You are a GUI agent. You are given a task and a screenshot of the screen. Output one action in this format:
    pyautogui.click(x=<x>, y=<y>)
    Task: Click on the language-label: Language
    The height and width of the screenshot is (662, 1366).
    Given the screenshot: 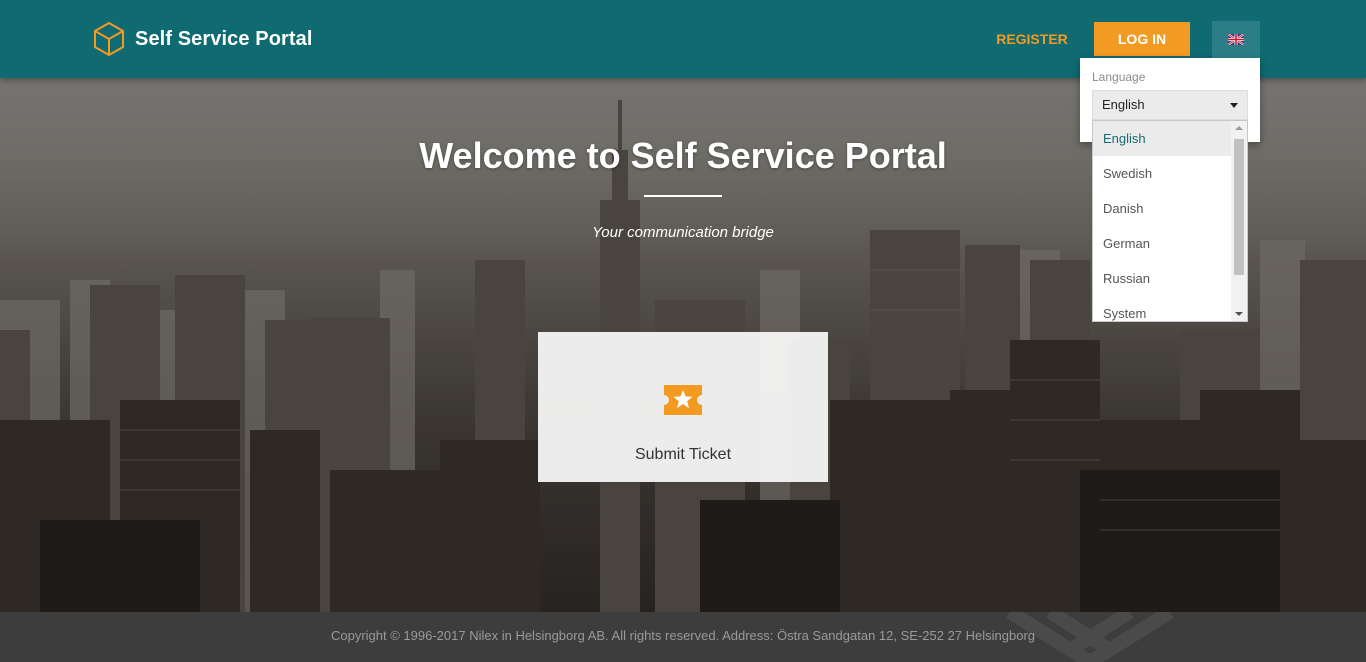 What is the action you would take?
    pyautogui.click(x=1119, y=77)
    